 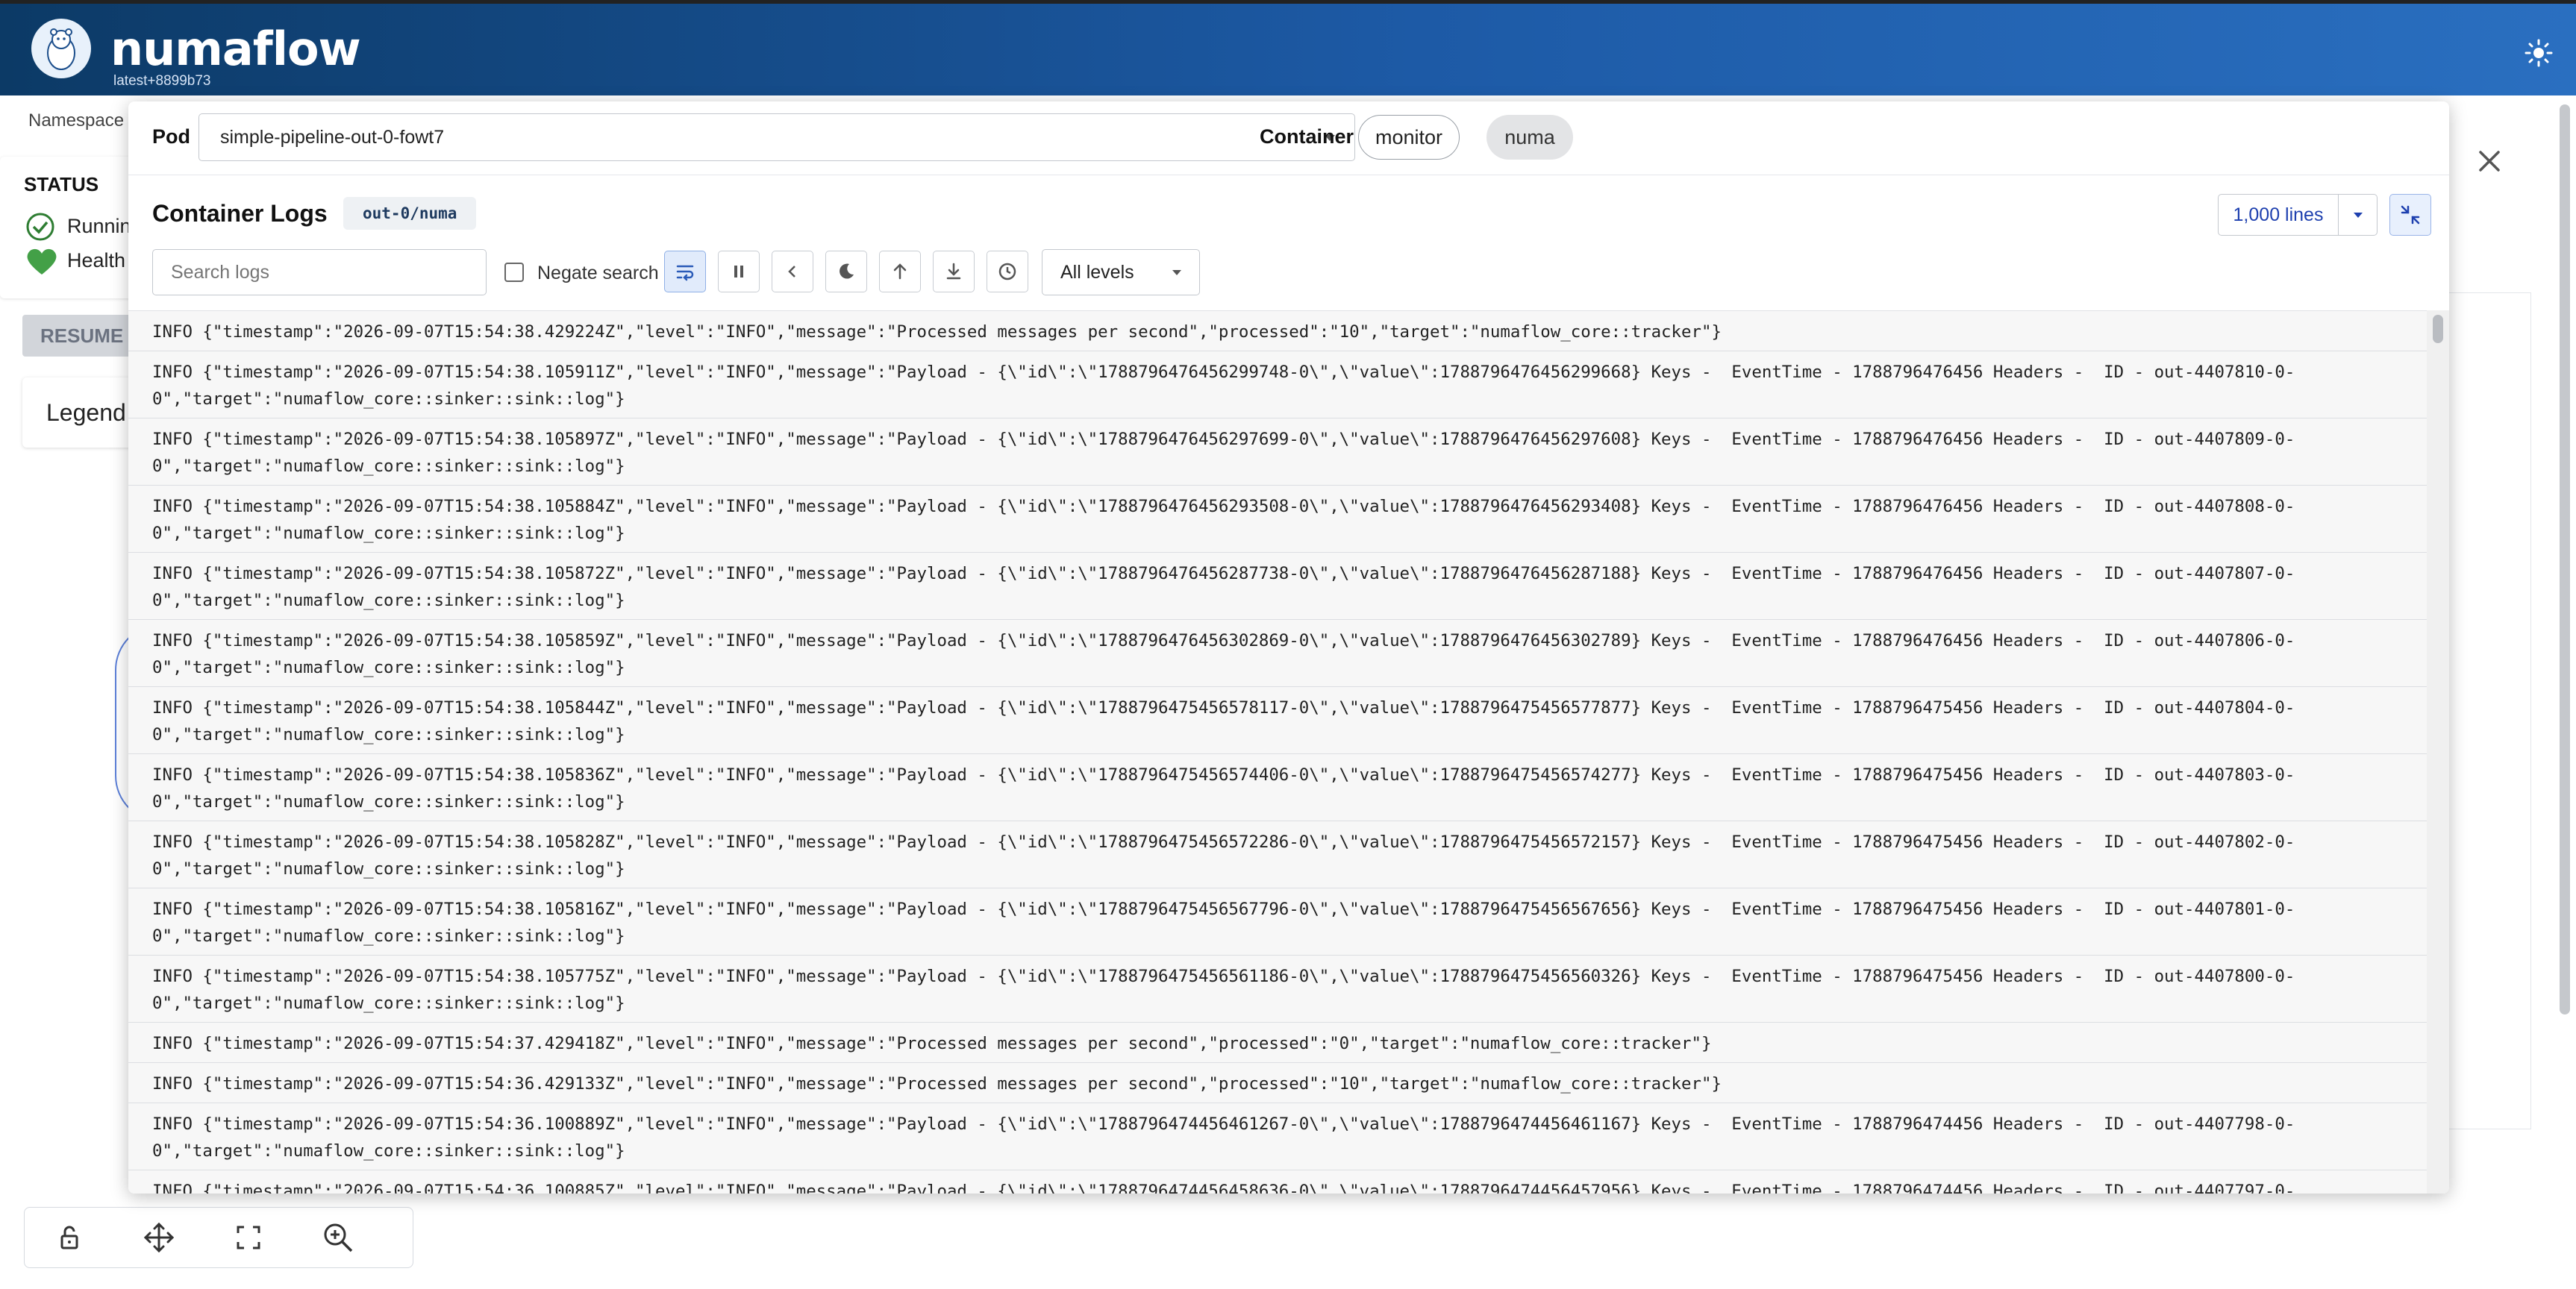 I want to click on container-chip-numa: numa, so click(x=1529, y=137).